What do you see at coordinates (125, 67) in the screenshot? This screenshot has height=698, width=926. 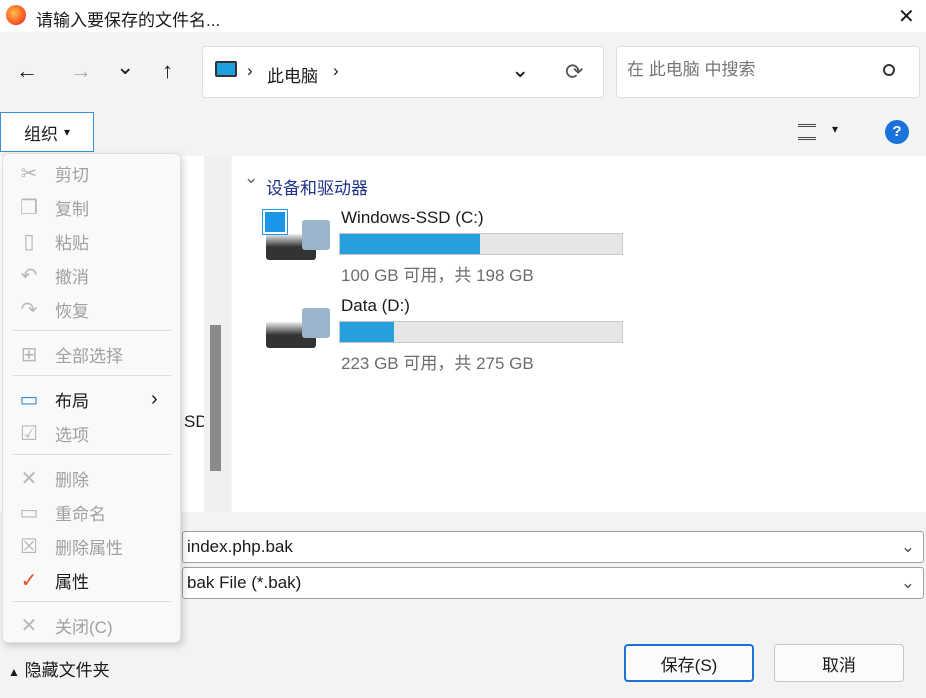 I see `recent-locations-button: ⌄` at bounding box center [125, 67].